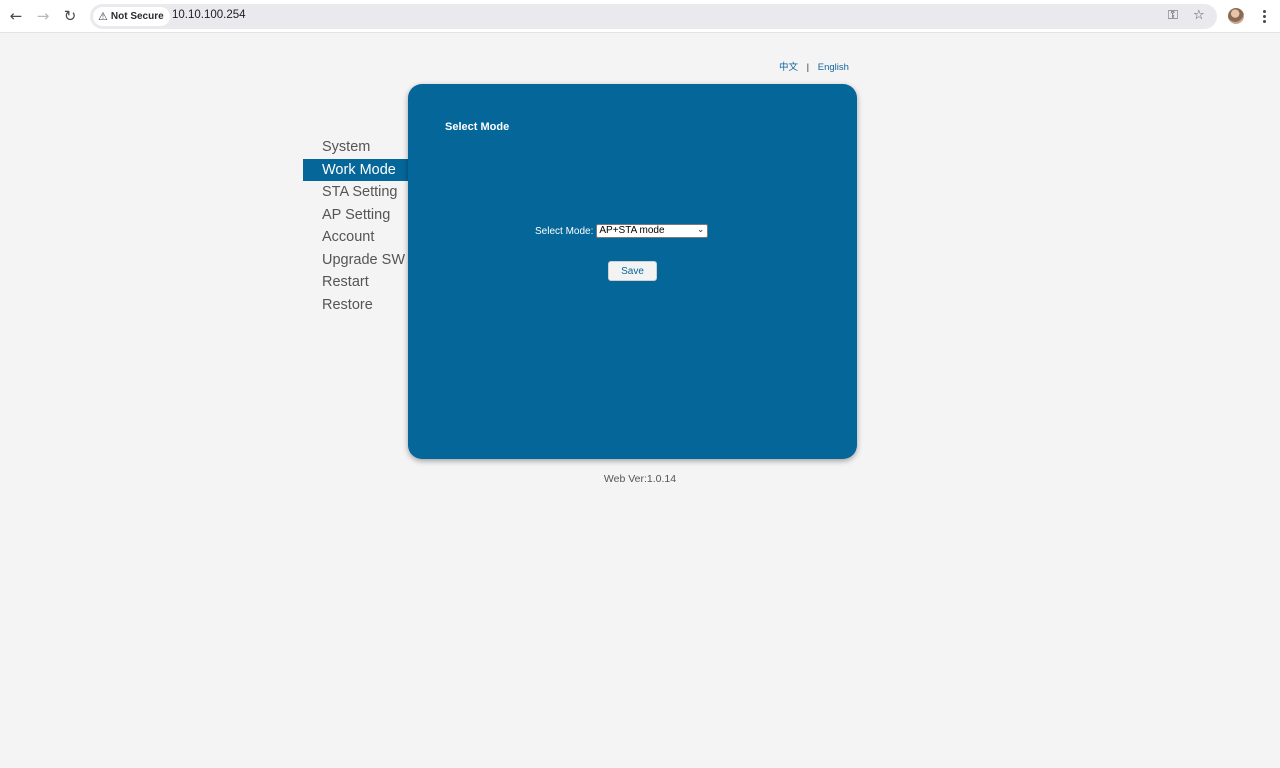 The width and height of the screenshot is (1280, 768). What do you see at coordinates (16, 16) in the screenshot?
I see `back-arrow-icon: ←` at bounding box center [16, 16].